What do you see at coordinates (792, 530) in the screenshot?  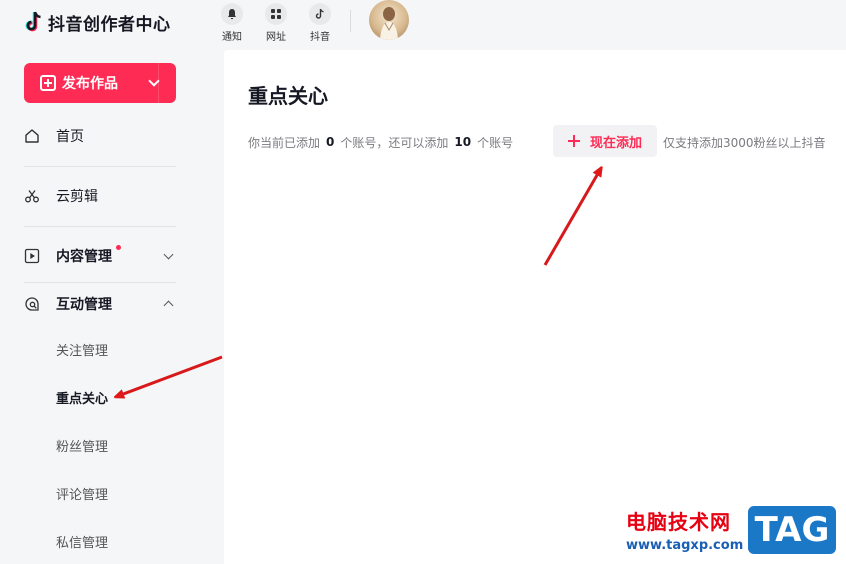 I see `watermark-badge: TAG` at bounding box center [792, 530].